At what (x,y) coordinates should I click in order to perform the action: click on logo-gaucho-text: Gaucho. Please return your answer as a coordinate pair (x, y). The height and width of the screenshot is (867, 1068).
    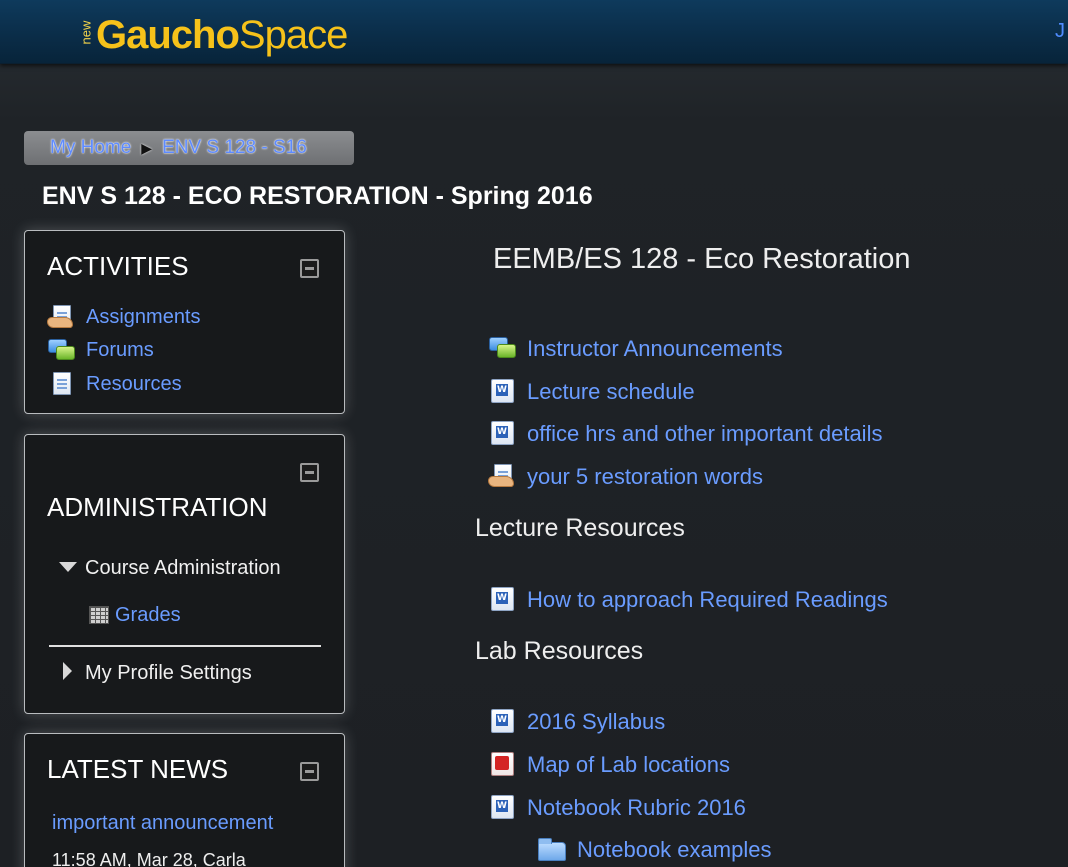
    Looking at the image, I should click on (168, 35).